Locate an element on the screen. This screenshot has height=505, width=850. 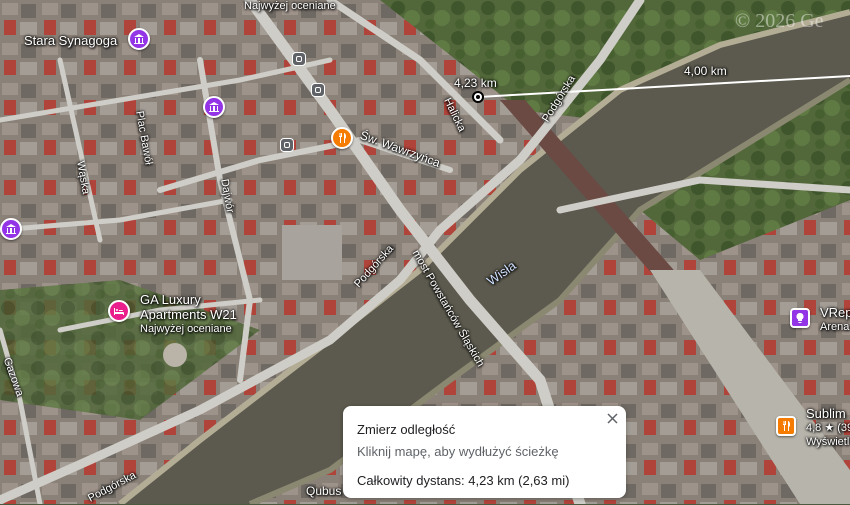
restaurant-pin-sublim is located at coordinates (786, 426).